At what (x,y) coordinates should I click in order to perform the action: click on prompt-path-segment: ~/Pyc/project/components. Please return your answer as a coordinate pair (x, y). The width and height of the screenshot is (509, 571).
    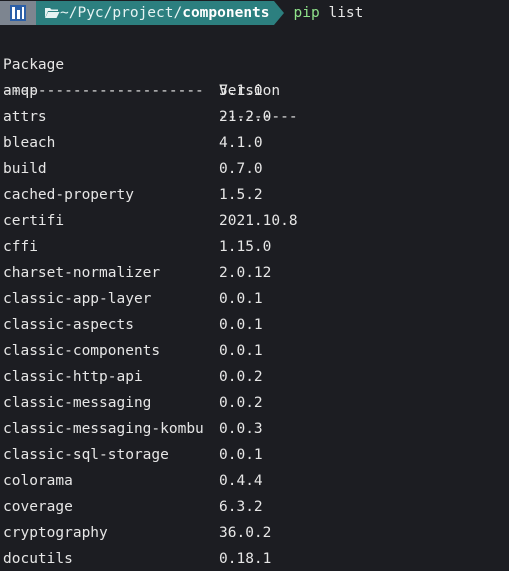
    Looking at the image, I should click on (155, 13).